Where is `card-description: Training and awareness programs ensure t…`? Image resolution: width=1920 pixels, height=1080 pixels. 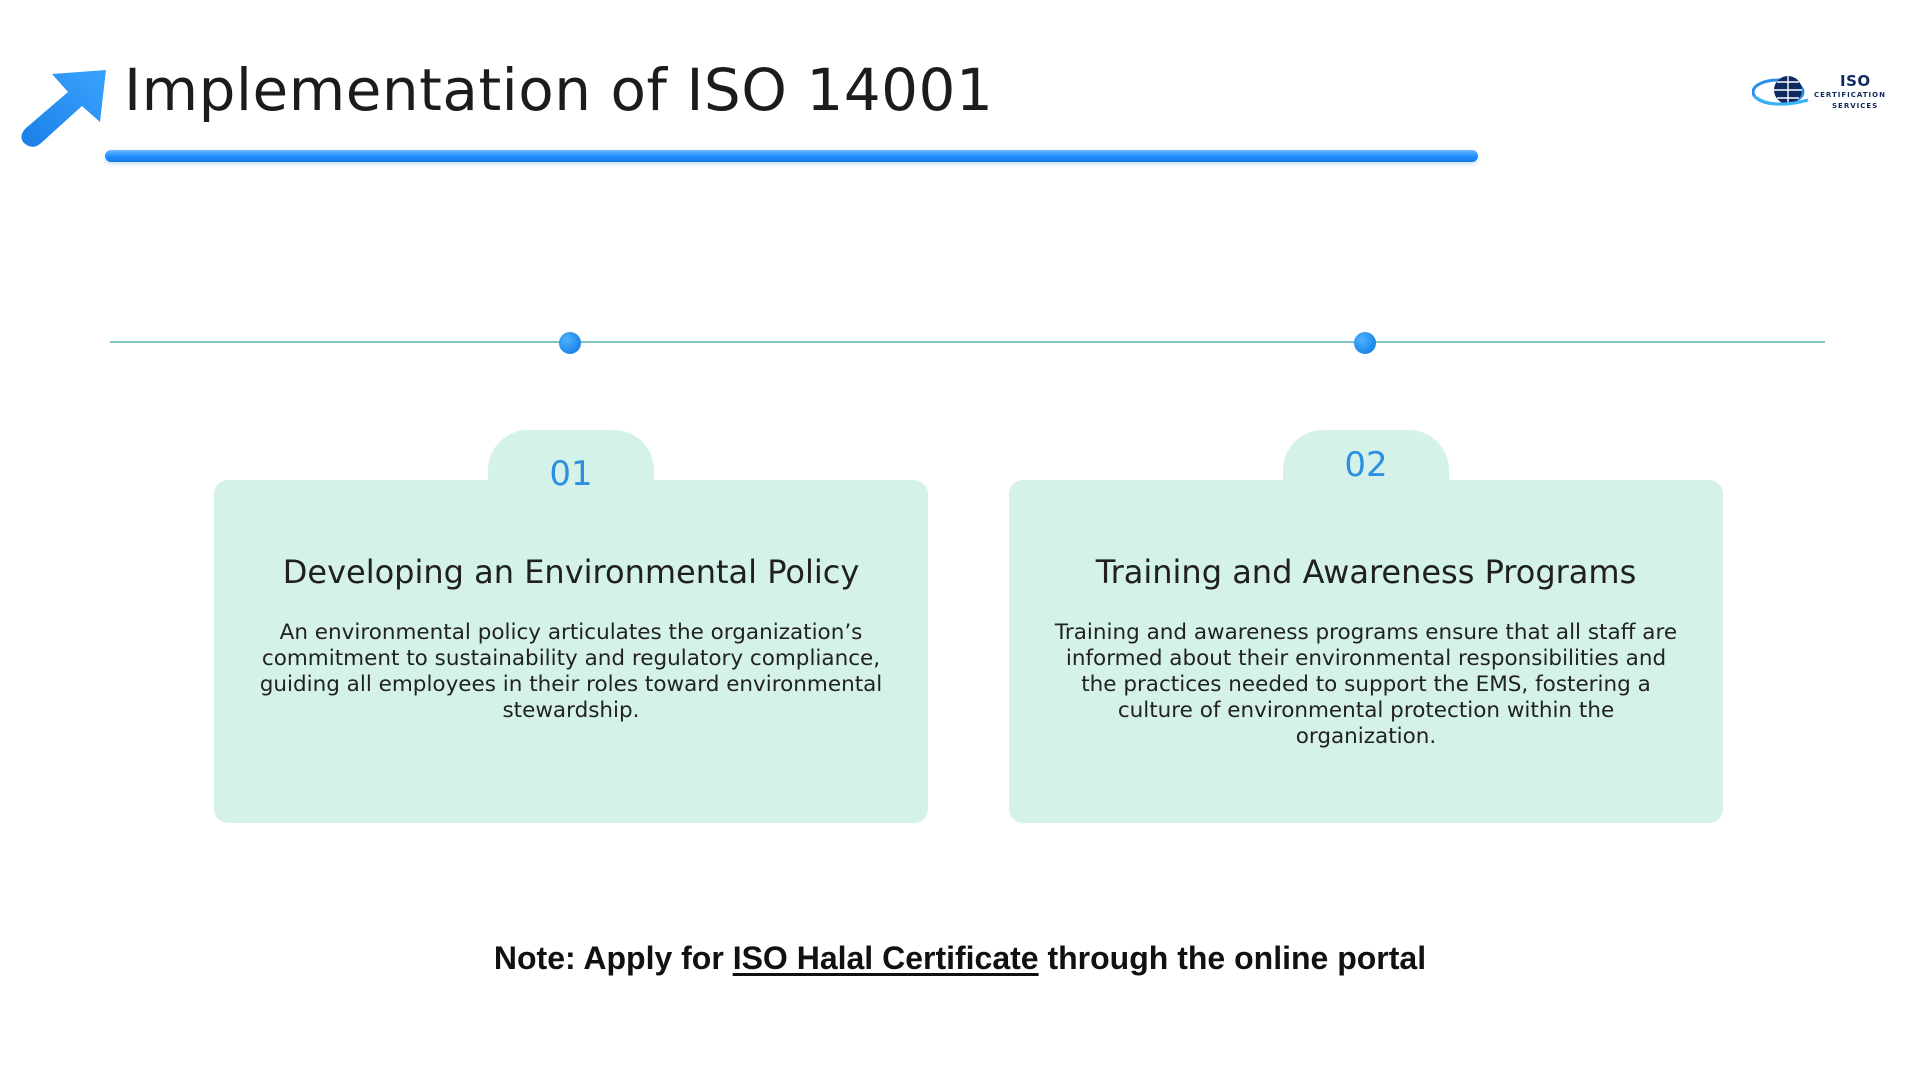 card-description: Training and awareness programs ensure t… is located at coordinates (1366, 684).